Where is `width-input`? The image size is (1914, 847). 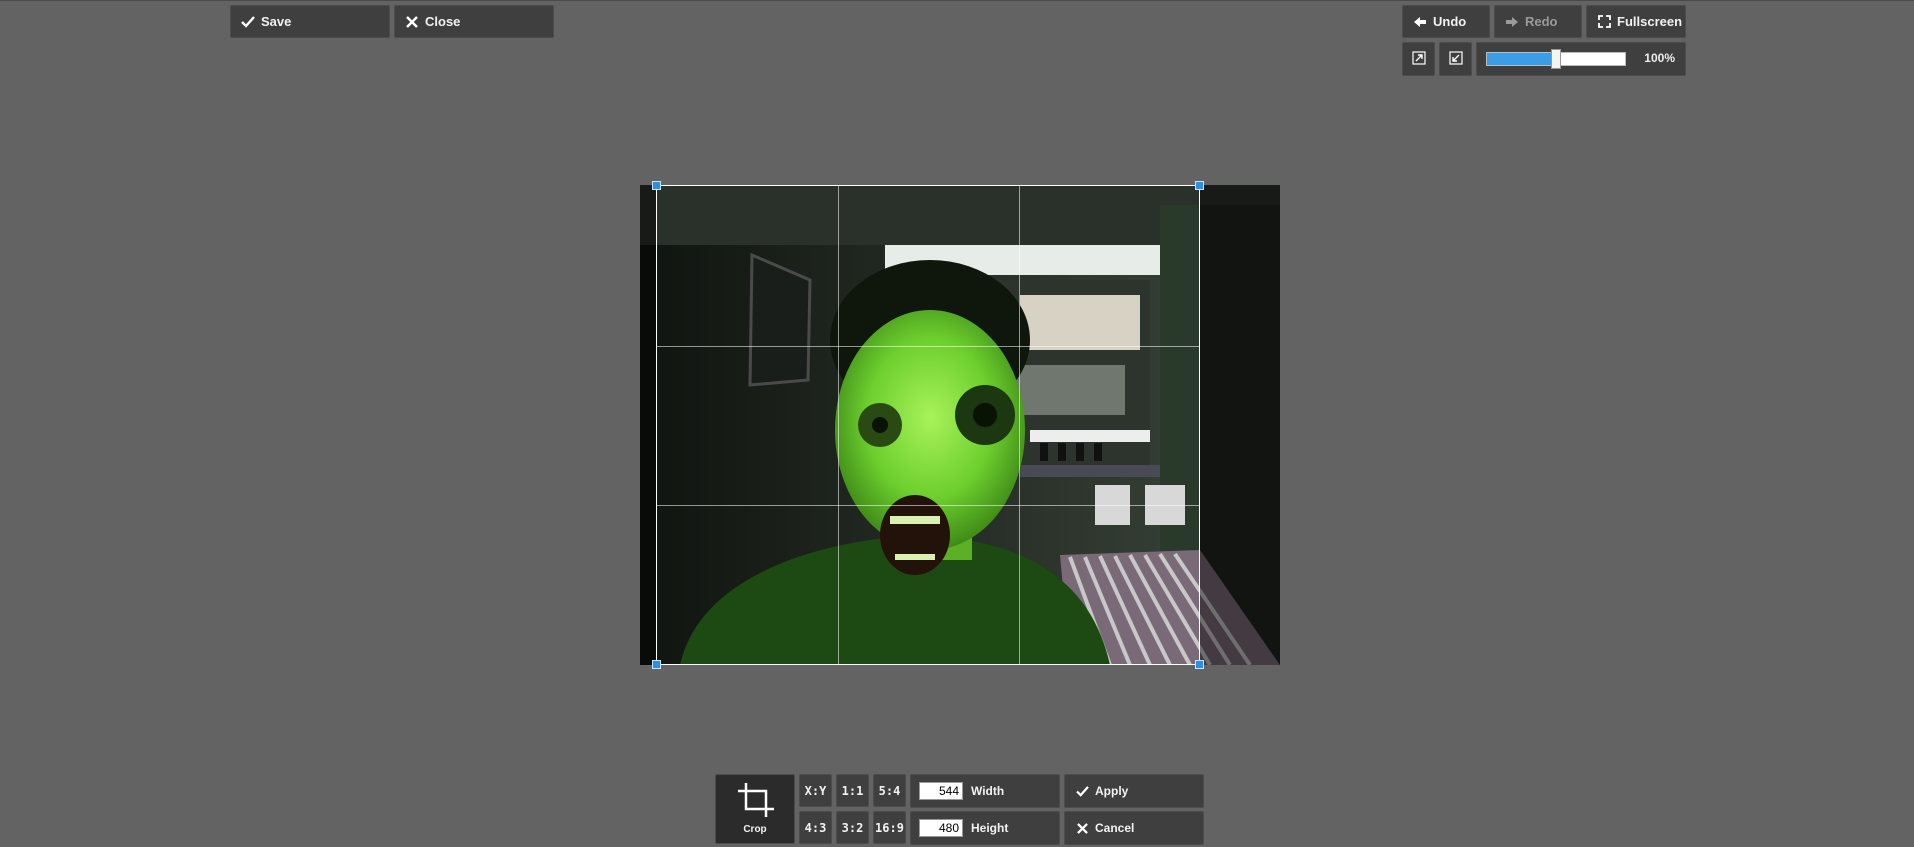
width-input is located at coordinates (941, 791).